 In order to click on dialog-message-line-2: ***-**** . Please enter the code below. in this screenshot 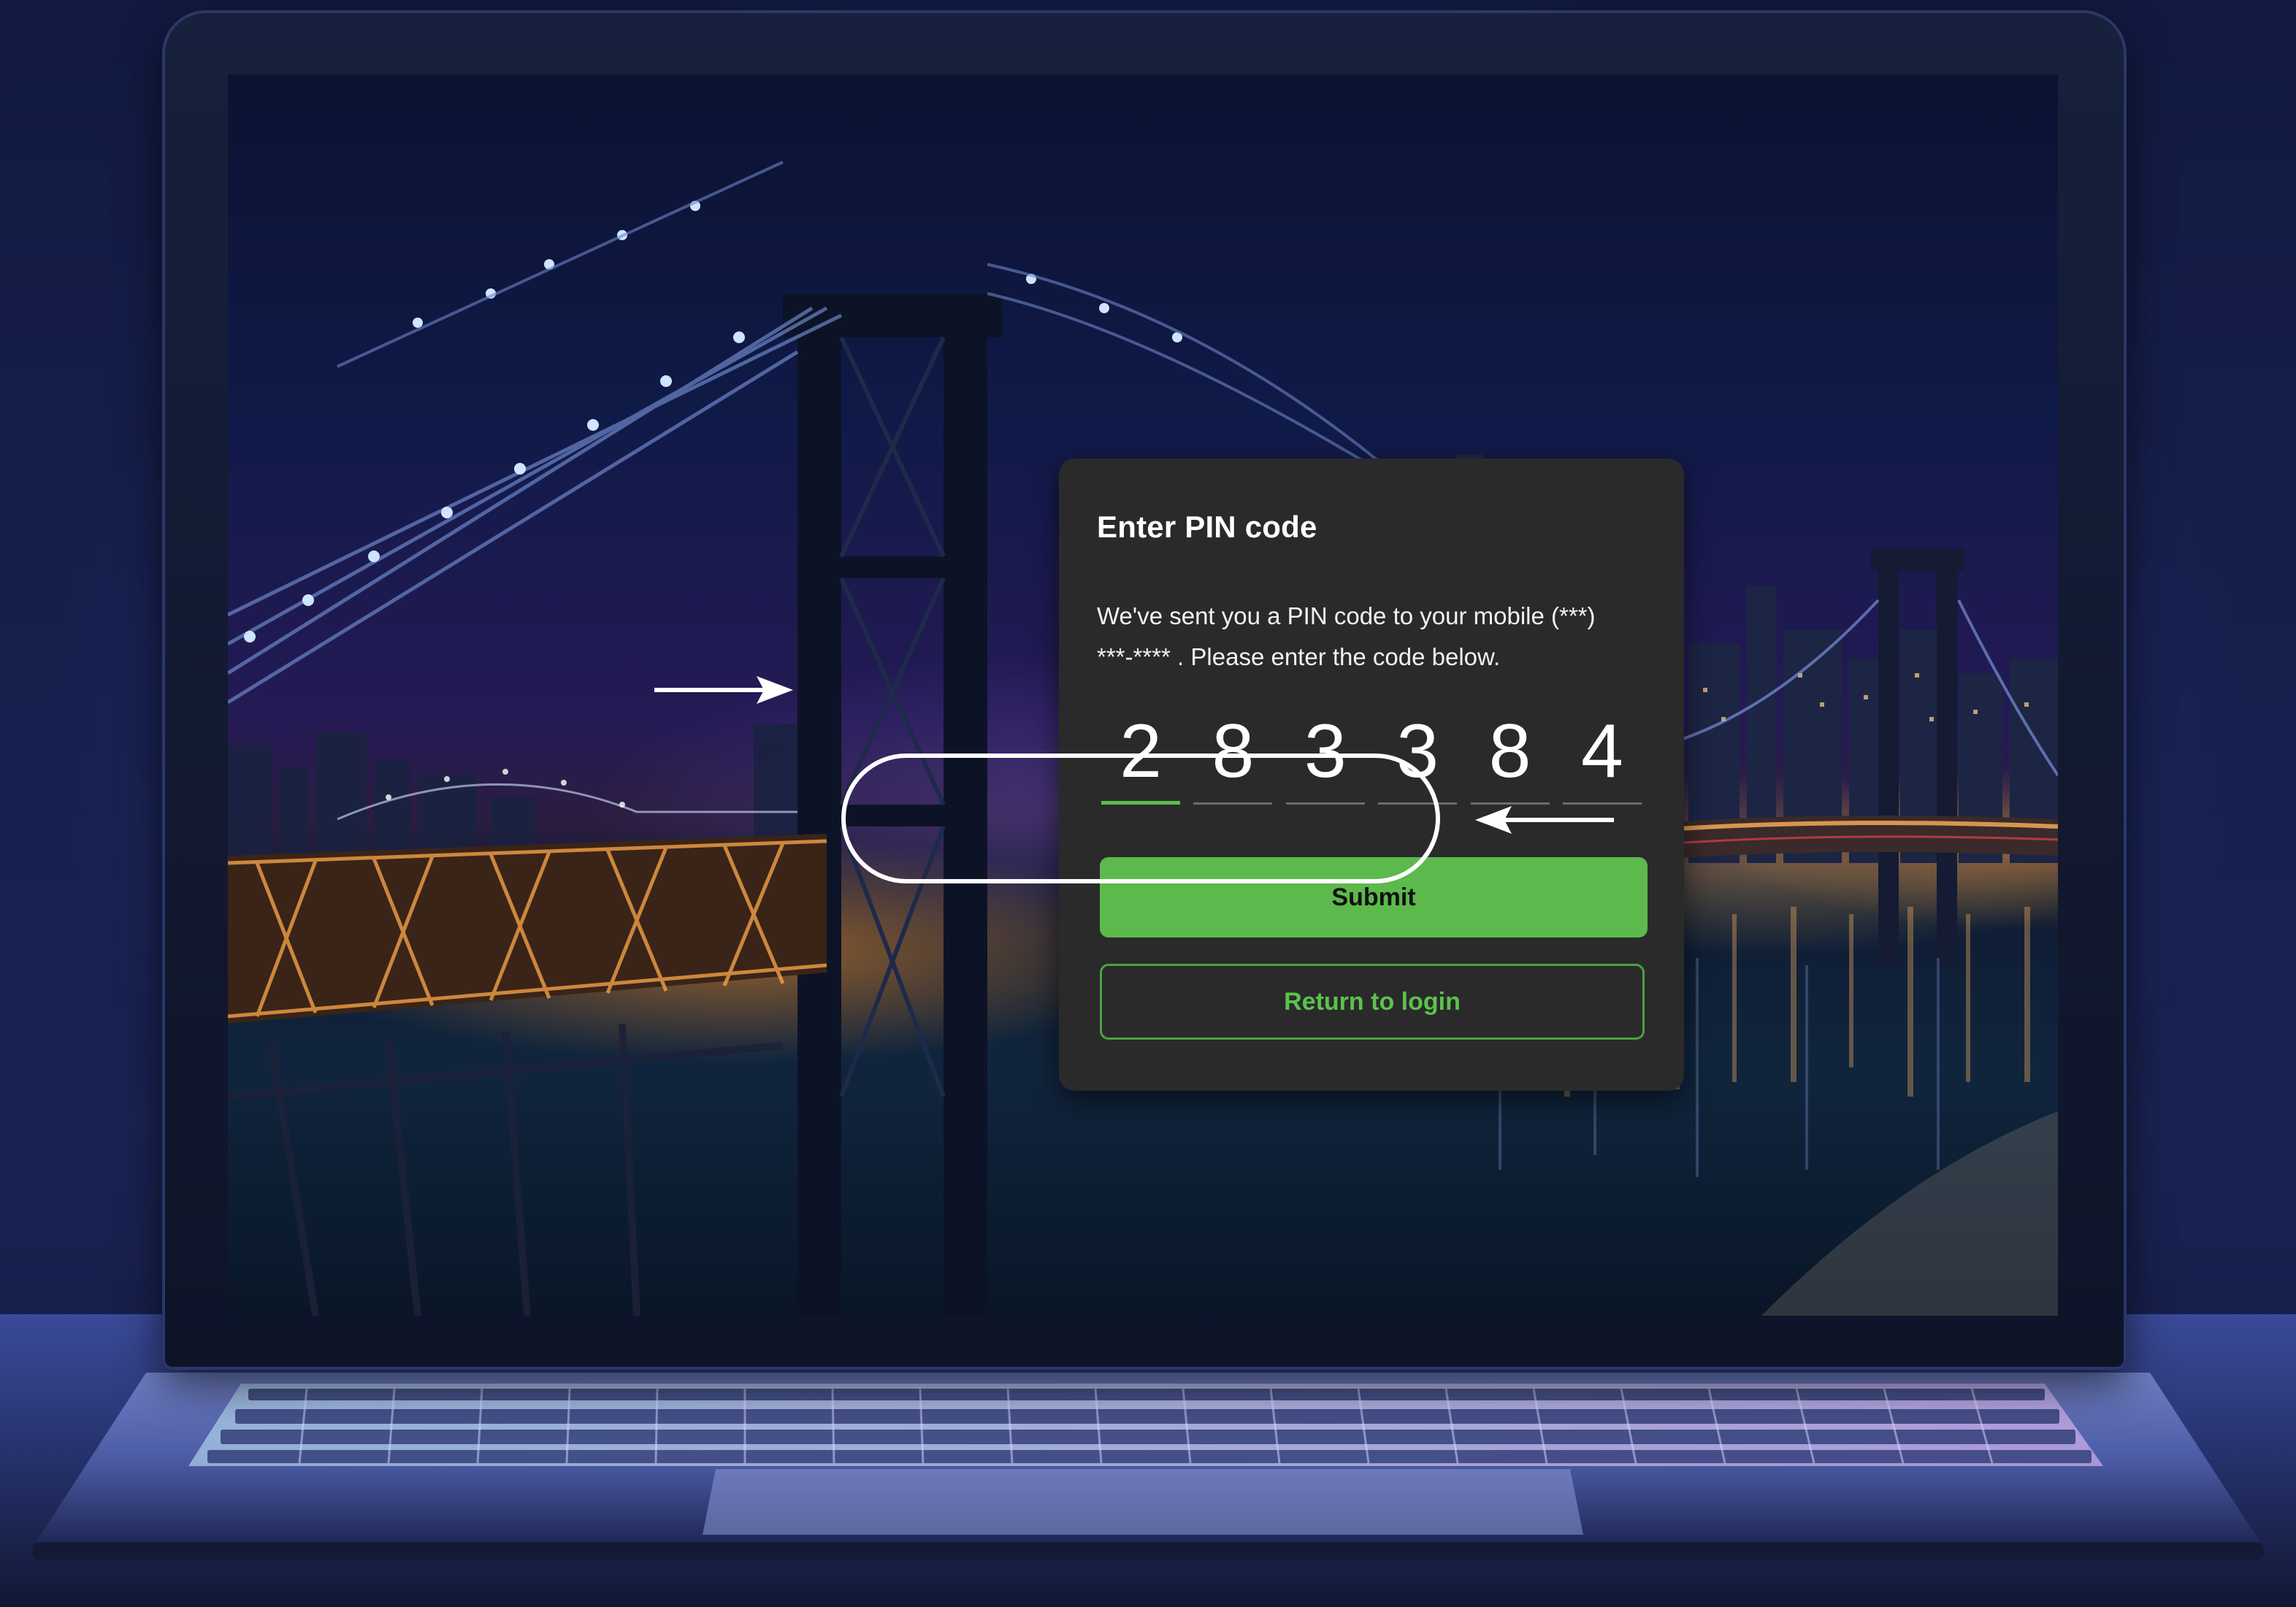, I will do `click(1299, 656)`.